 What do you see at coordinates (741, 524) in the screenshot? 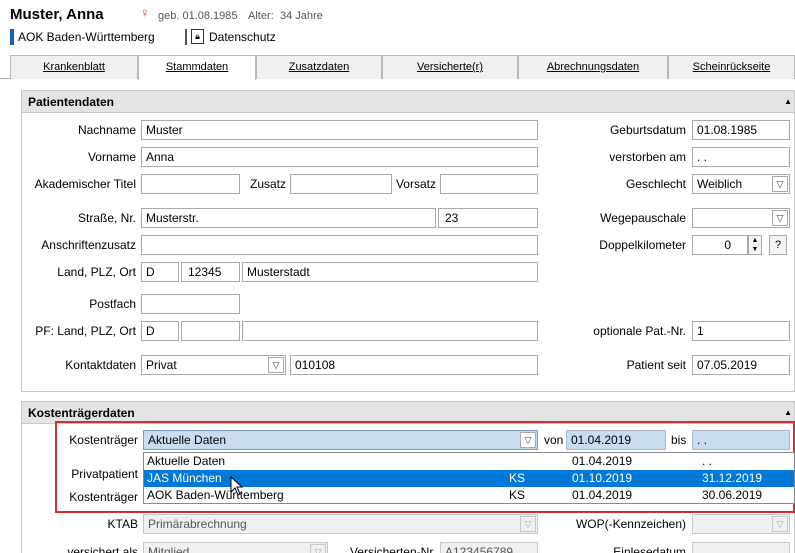
I see `wop-select: ▽` at bounding box center [741, 524].